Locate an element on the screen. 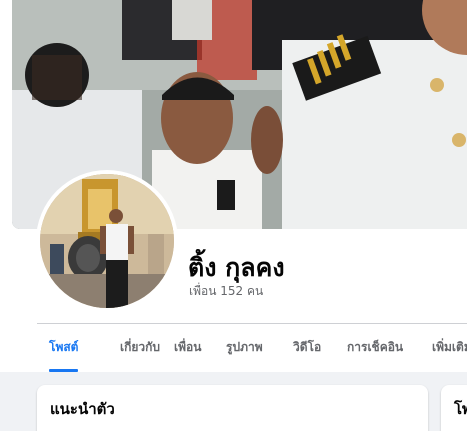 This screenshot has height=431, width=467. tab-about: เกี่ยวกับ is located at coordinates (140, 348).